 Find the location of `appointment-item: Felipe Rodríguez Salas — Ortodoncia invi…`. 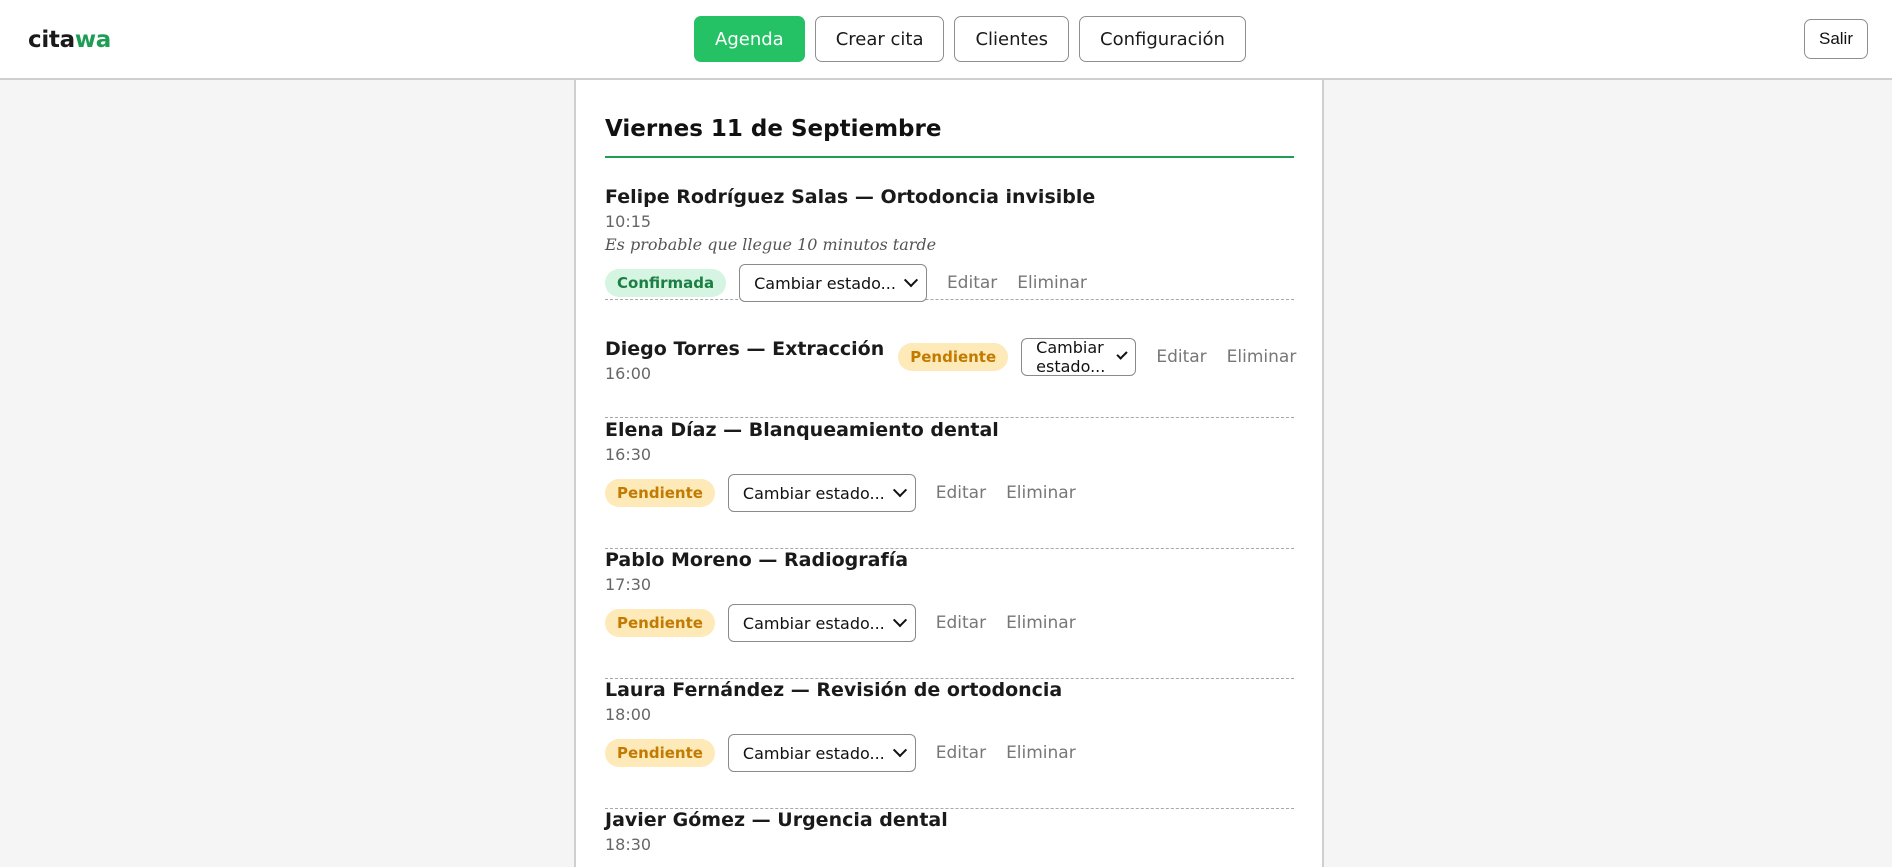

appointment-item: Felipe Rodríguez Salas — Ortodoncia invi… is located at coordinates (949, 244).